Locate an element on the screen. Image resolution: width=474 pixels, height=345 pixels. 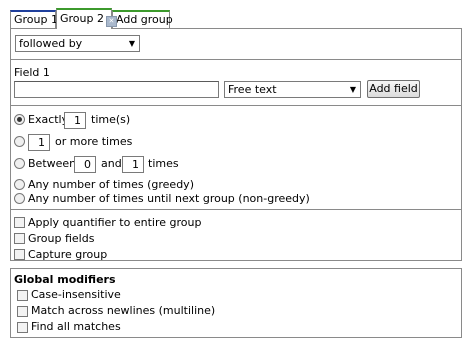
case-insensitive-label: Case-insensitive is located at coordinates (76, 294).